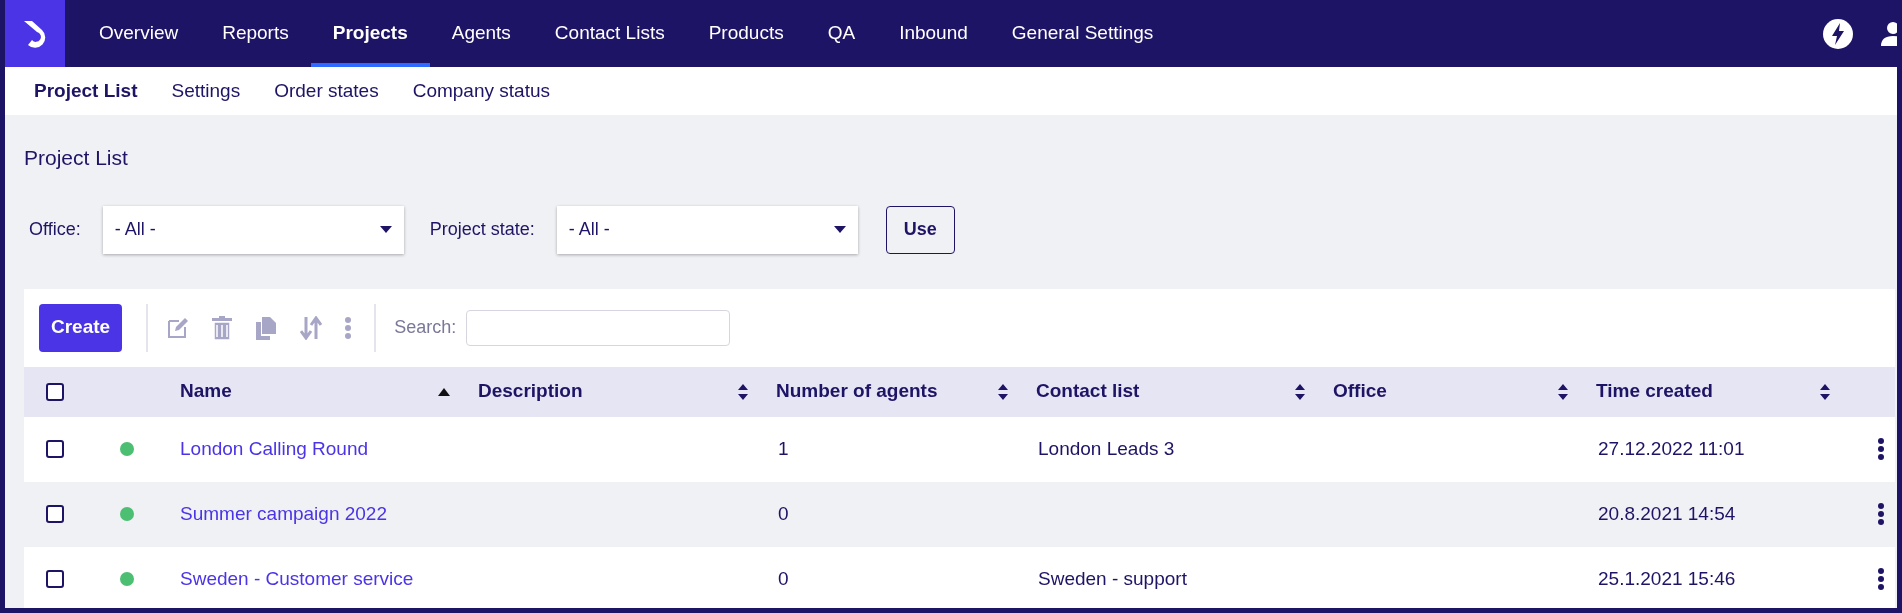 Image resolution: width=1902 pixels, height=613 pixels. Describe the element at coordinates (76, 158) in the screenshot. I see `page-title: Project List` at that location.